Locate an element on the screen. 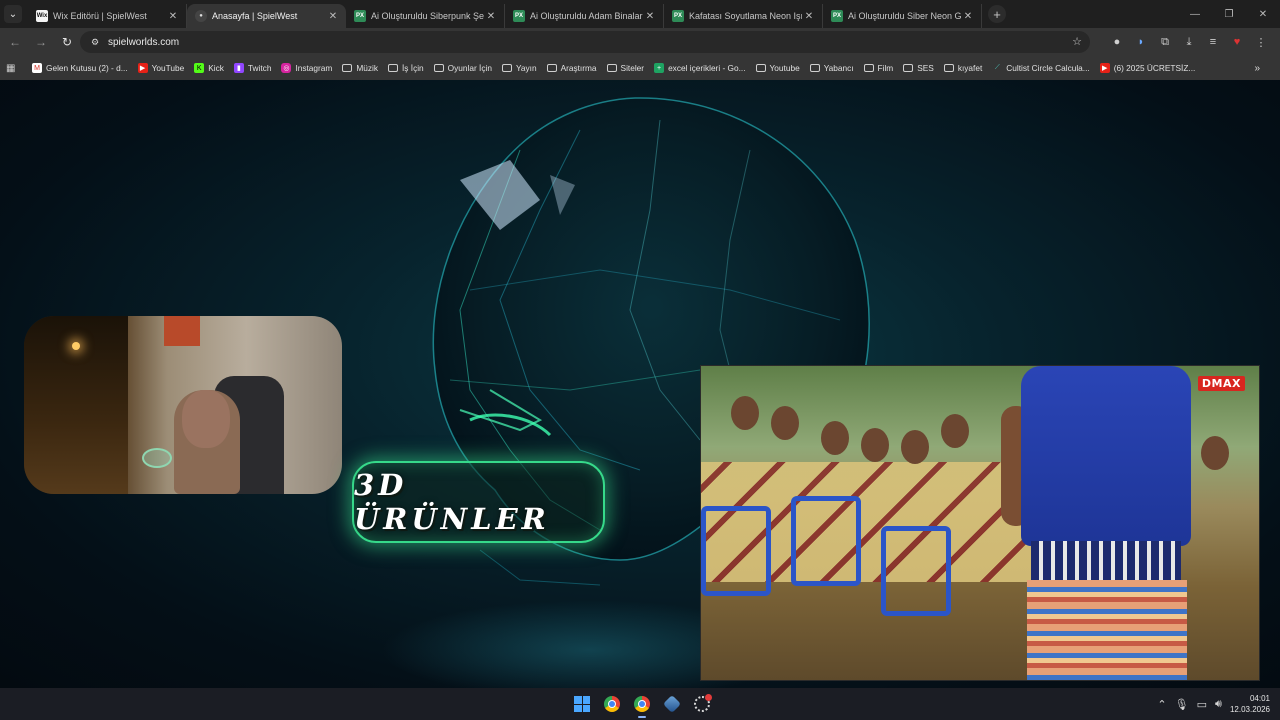 This screenshot has width=1280, height=720. bookmark-item: kıyafet is located at coordinates (962, 68).